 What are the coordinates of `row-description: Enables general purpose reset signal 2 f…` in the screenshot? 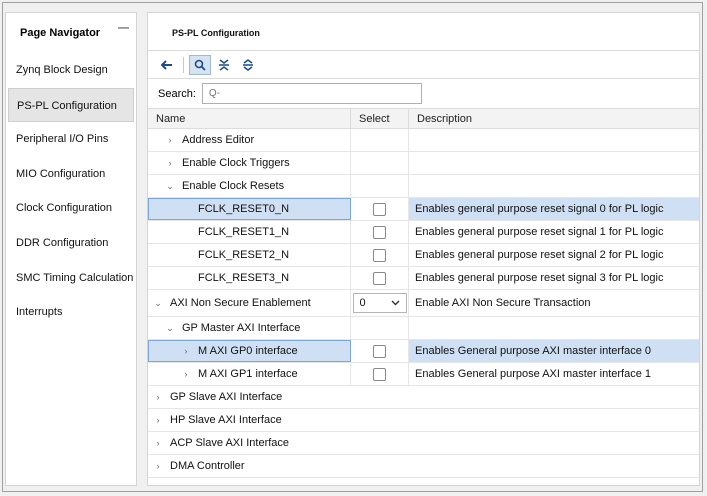 It's located at (539, 255).